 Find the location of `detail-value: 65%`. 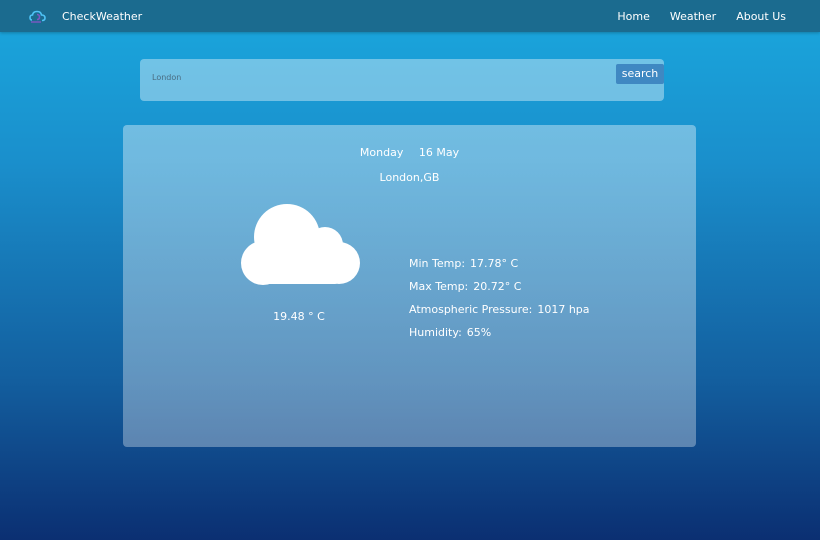

detail-value: 65% is located at coordinates (479, 332).